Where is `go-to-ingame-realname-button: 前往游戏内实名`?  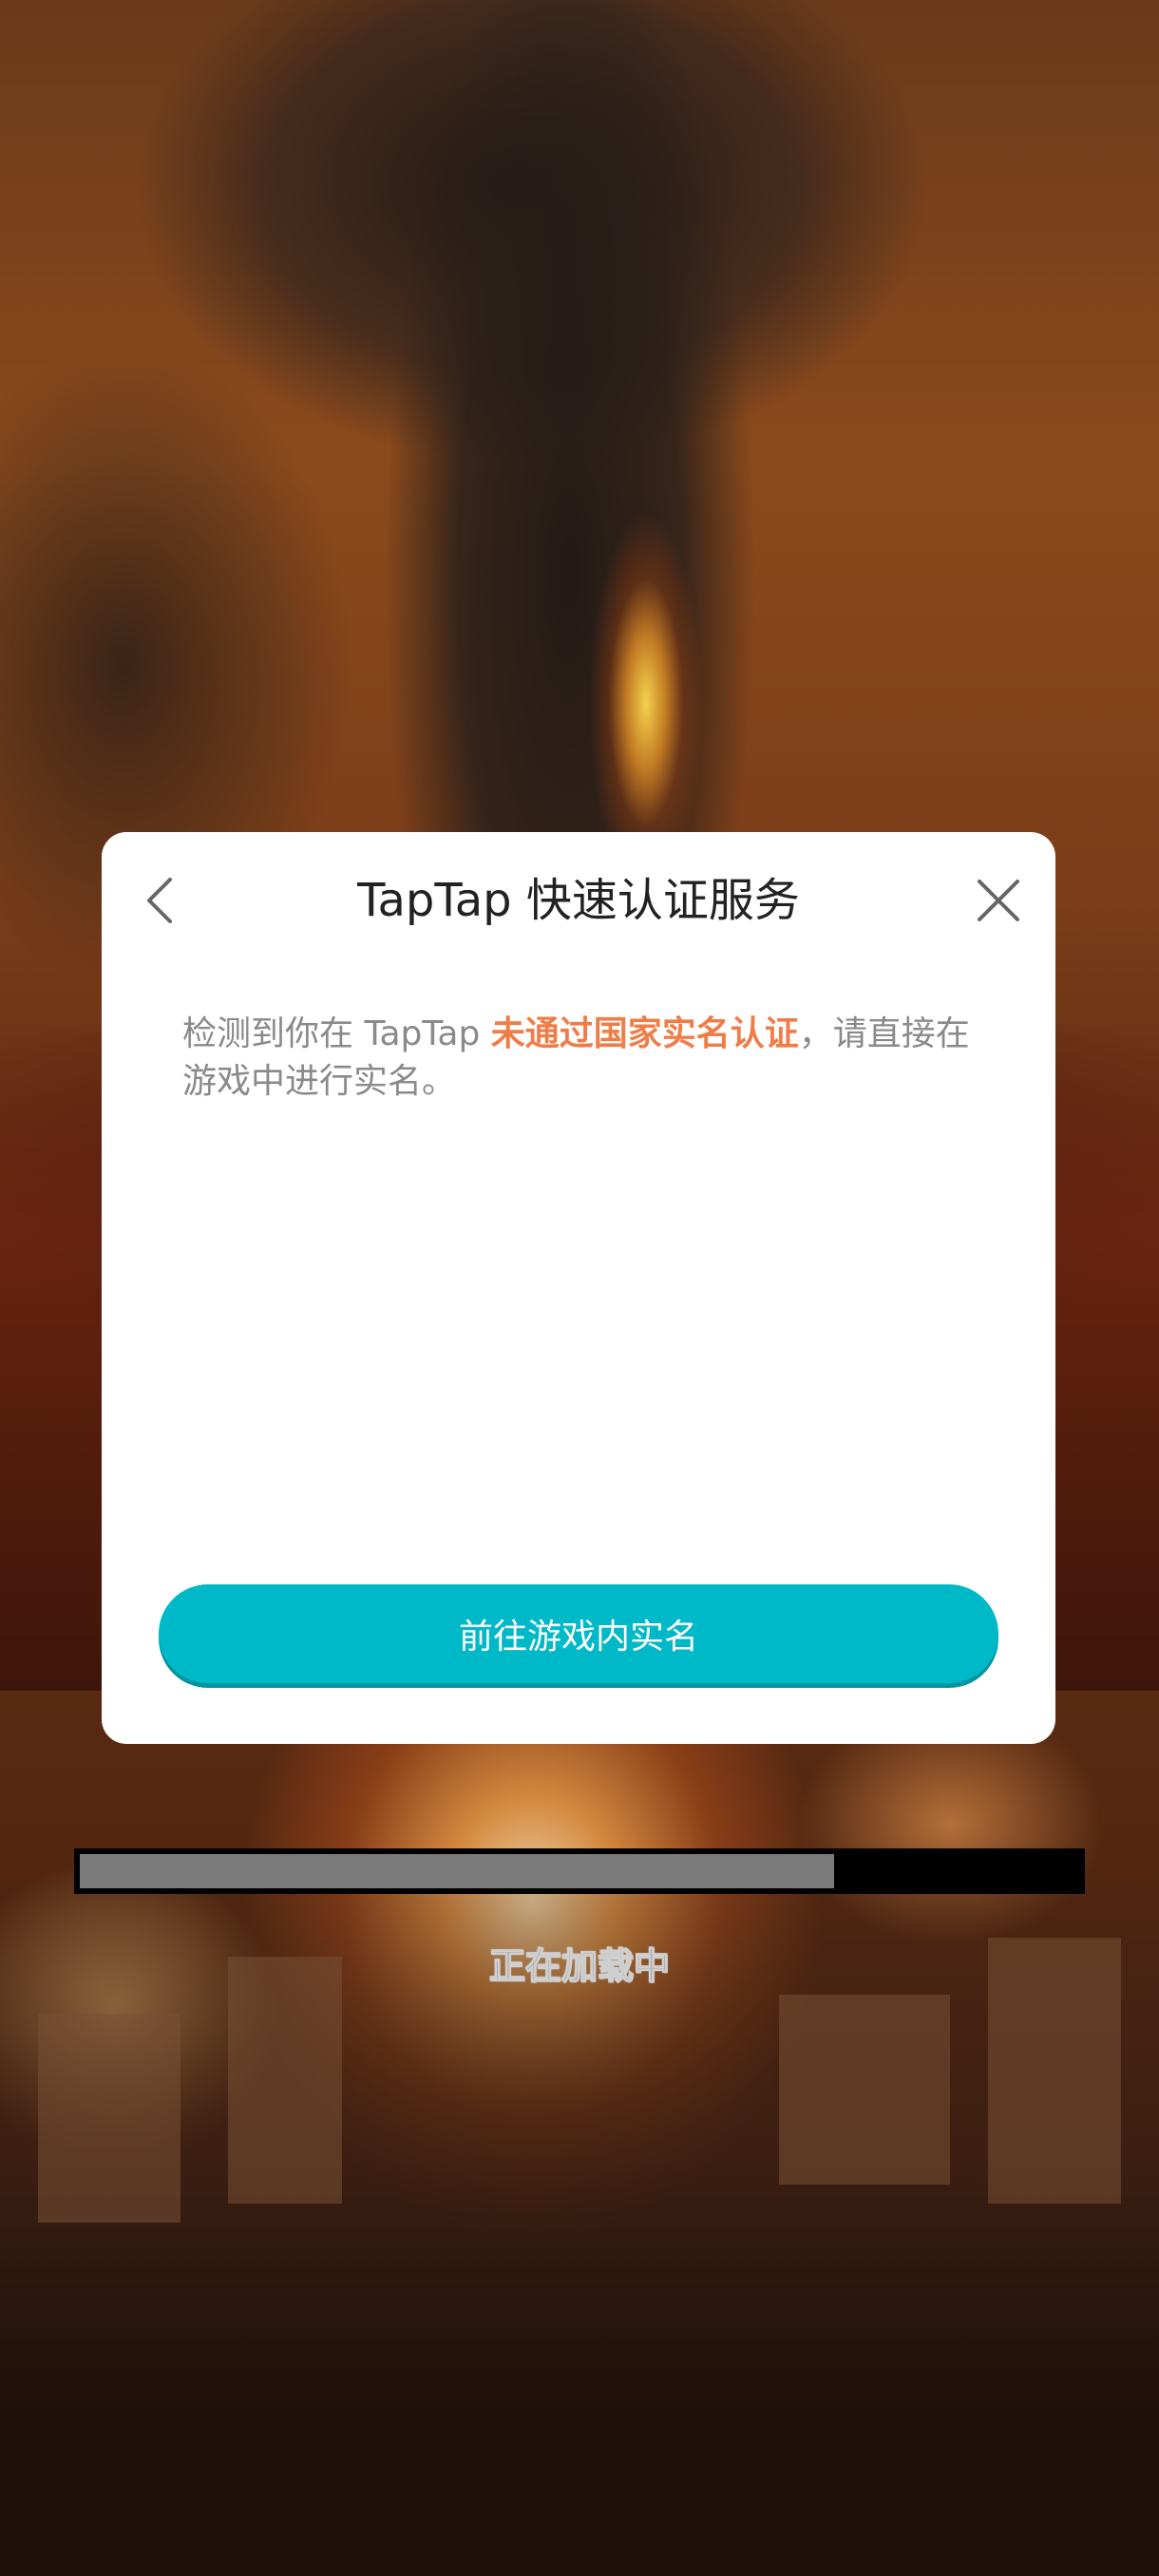 go-to-ingame-realname-button: 前往游戏内实名 is located at coordinates (578, 1633).